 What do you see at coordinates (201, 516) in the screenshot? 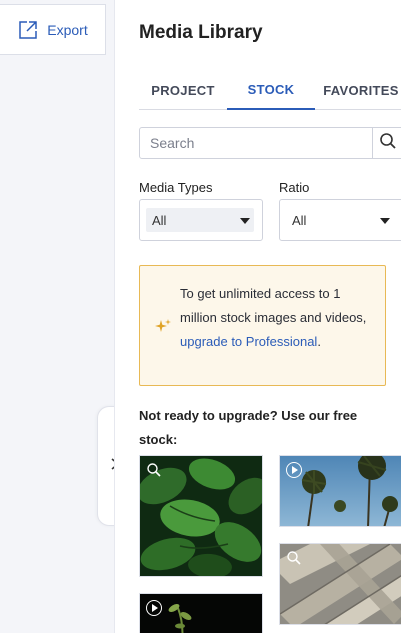
I see `stock-thumbnail-basil` at bounding box center [201, 516].